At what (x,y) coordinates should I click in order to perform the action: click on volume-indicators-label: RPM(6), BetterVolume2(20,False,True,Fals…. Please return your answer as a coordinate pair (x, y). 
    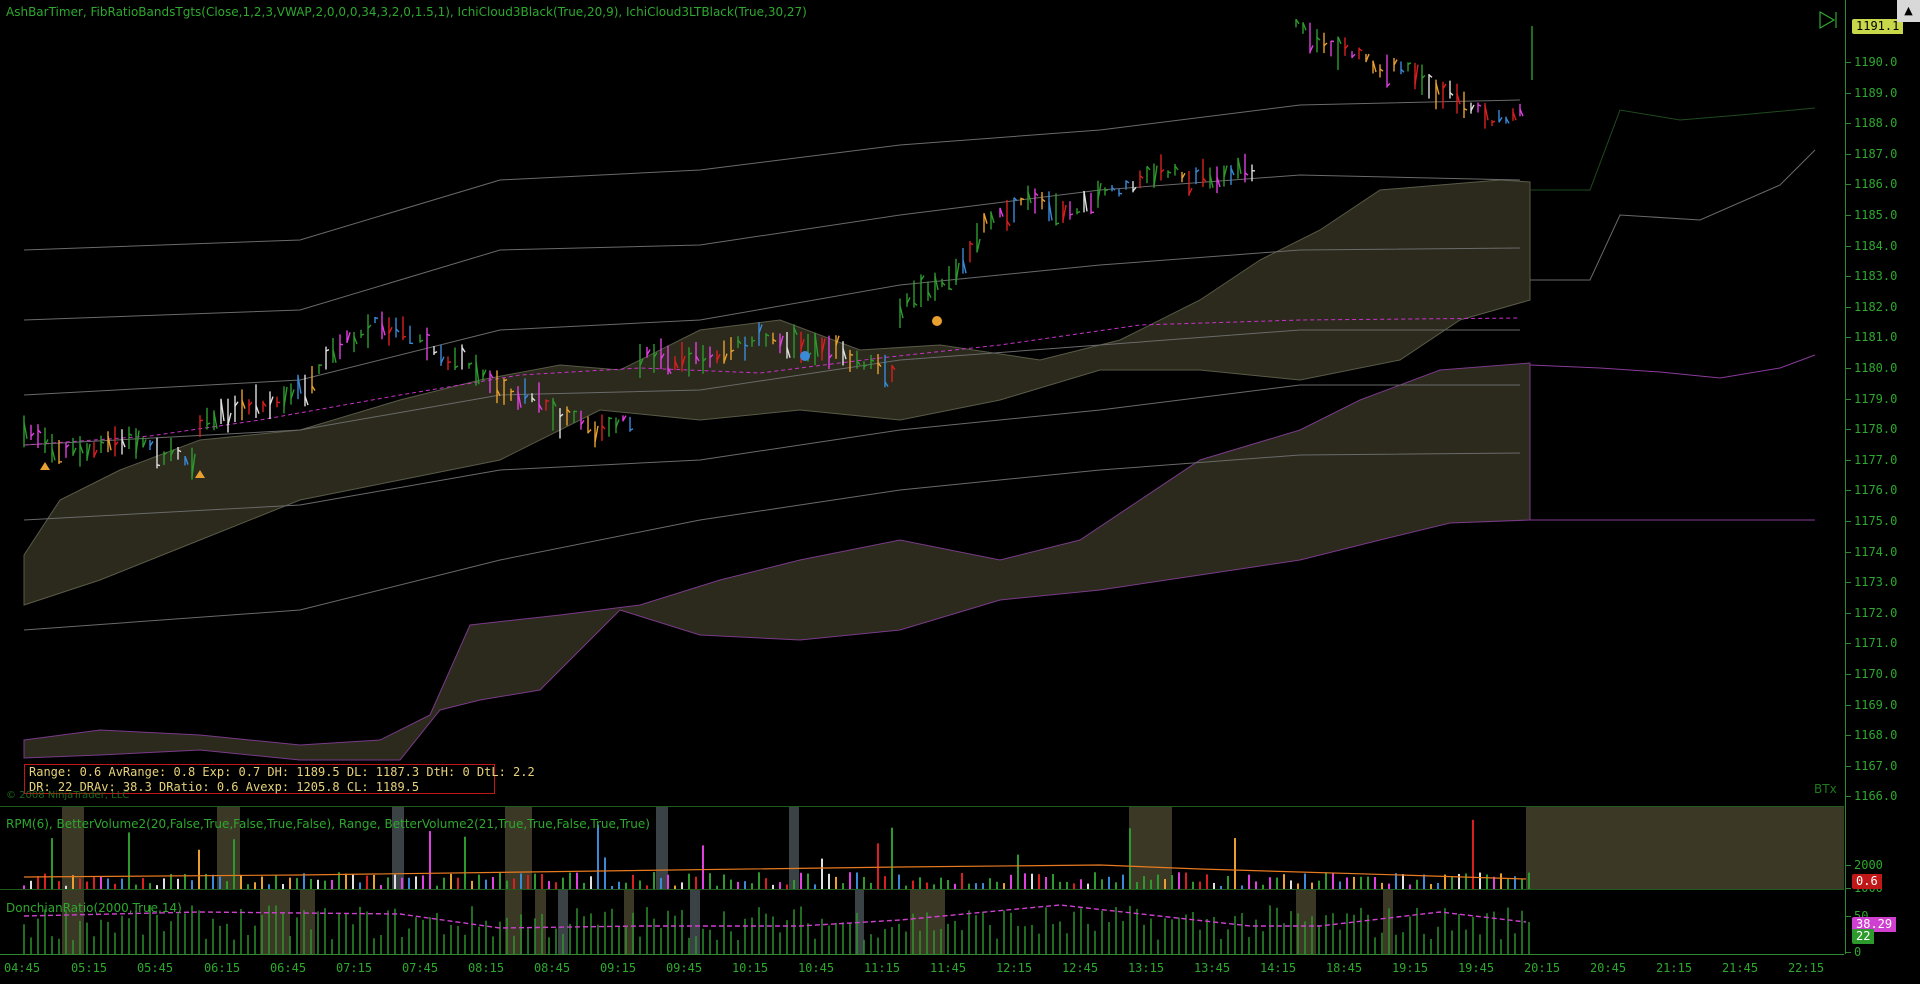
    Looking at the image, I should click on (328, 824).